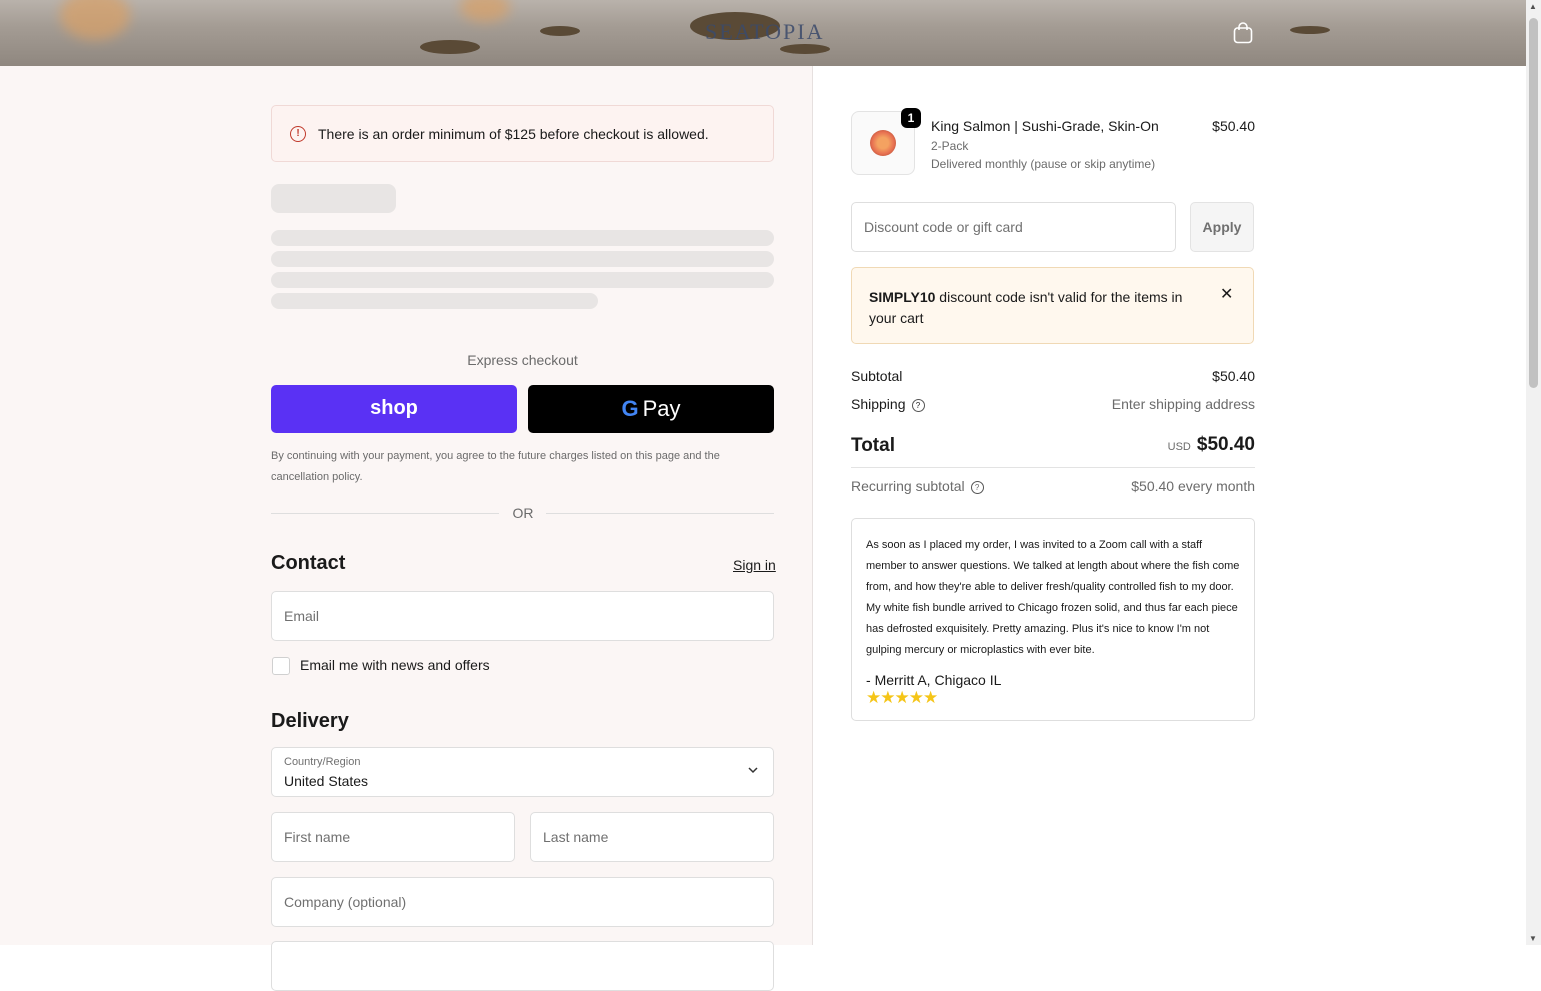 Image resolution: width=1541 pixels, height=991 pixels. What do you see at coordinates (394, 409) in the screenshot?
I see `shop-pay-button: shop` at bounding box center [394, 409].